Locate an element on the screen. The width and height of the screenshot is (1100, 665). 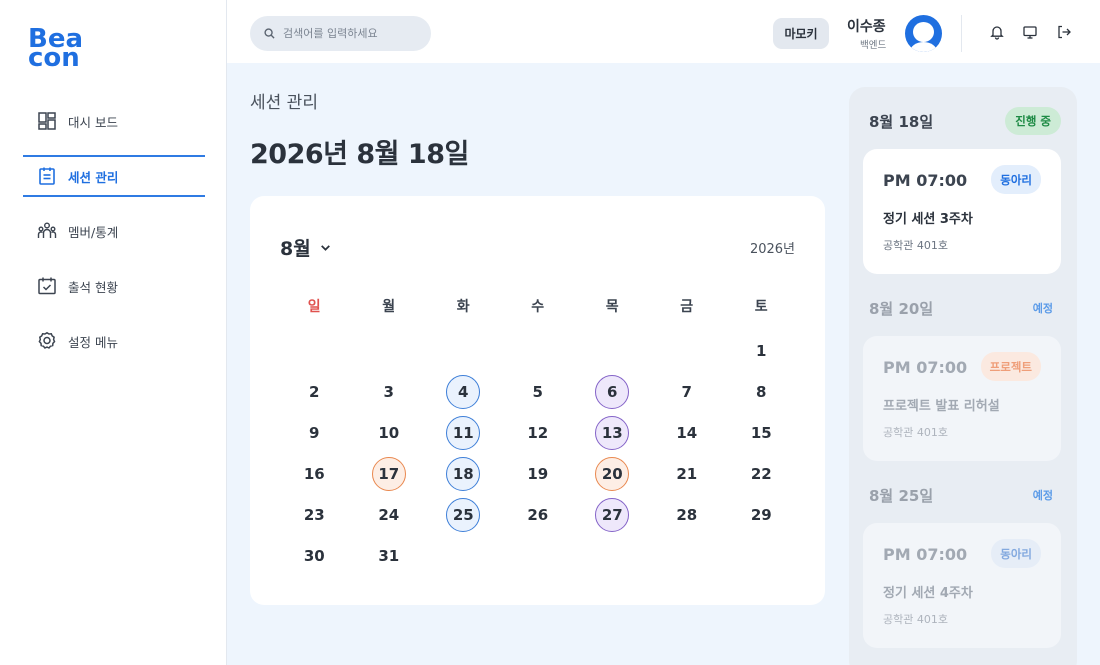
logo-line-2: con is located at coordinates (54, 58).